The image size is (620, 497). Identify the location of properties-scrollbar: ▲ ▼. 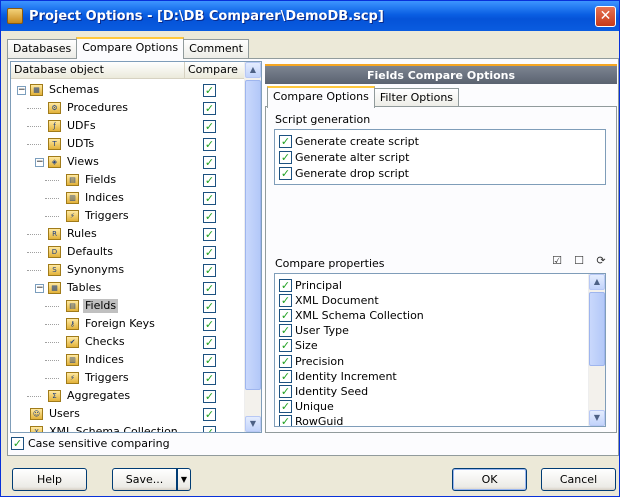
(596, 350).